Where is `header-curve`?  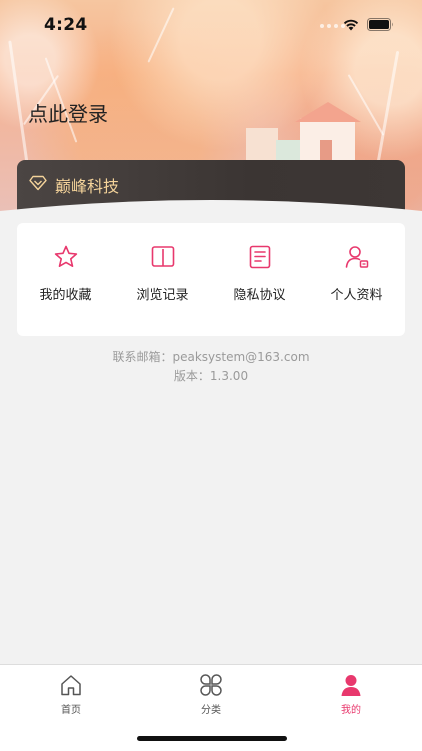 header-curve is located at coordinates (211, 212).